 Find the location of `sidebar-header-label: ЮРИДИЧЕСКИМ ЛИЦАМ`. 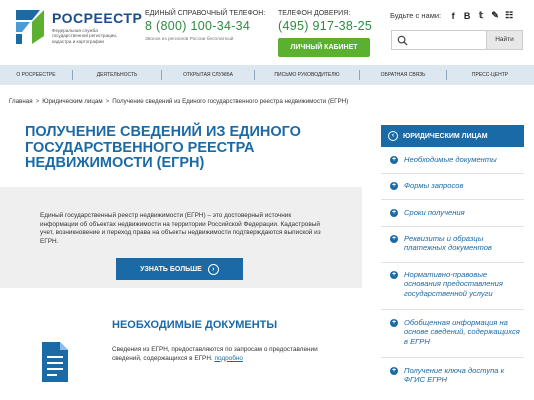

sidebar-header-label: ЮРИДИЧЕСКИМ ЛИЦАМ is located at coordinates (445, 136).